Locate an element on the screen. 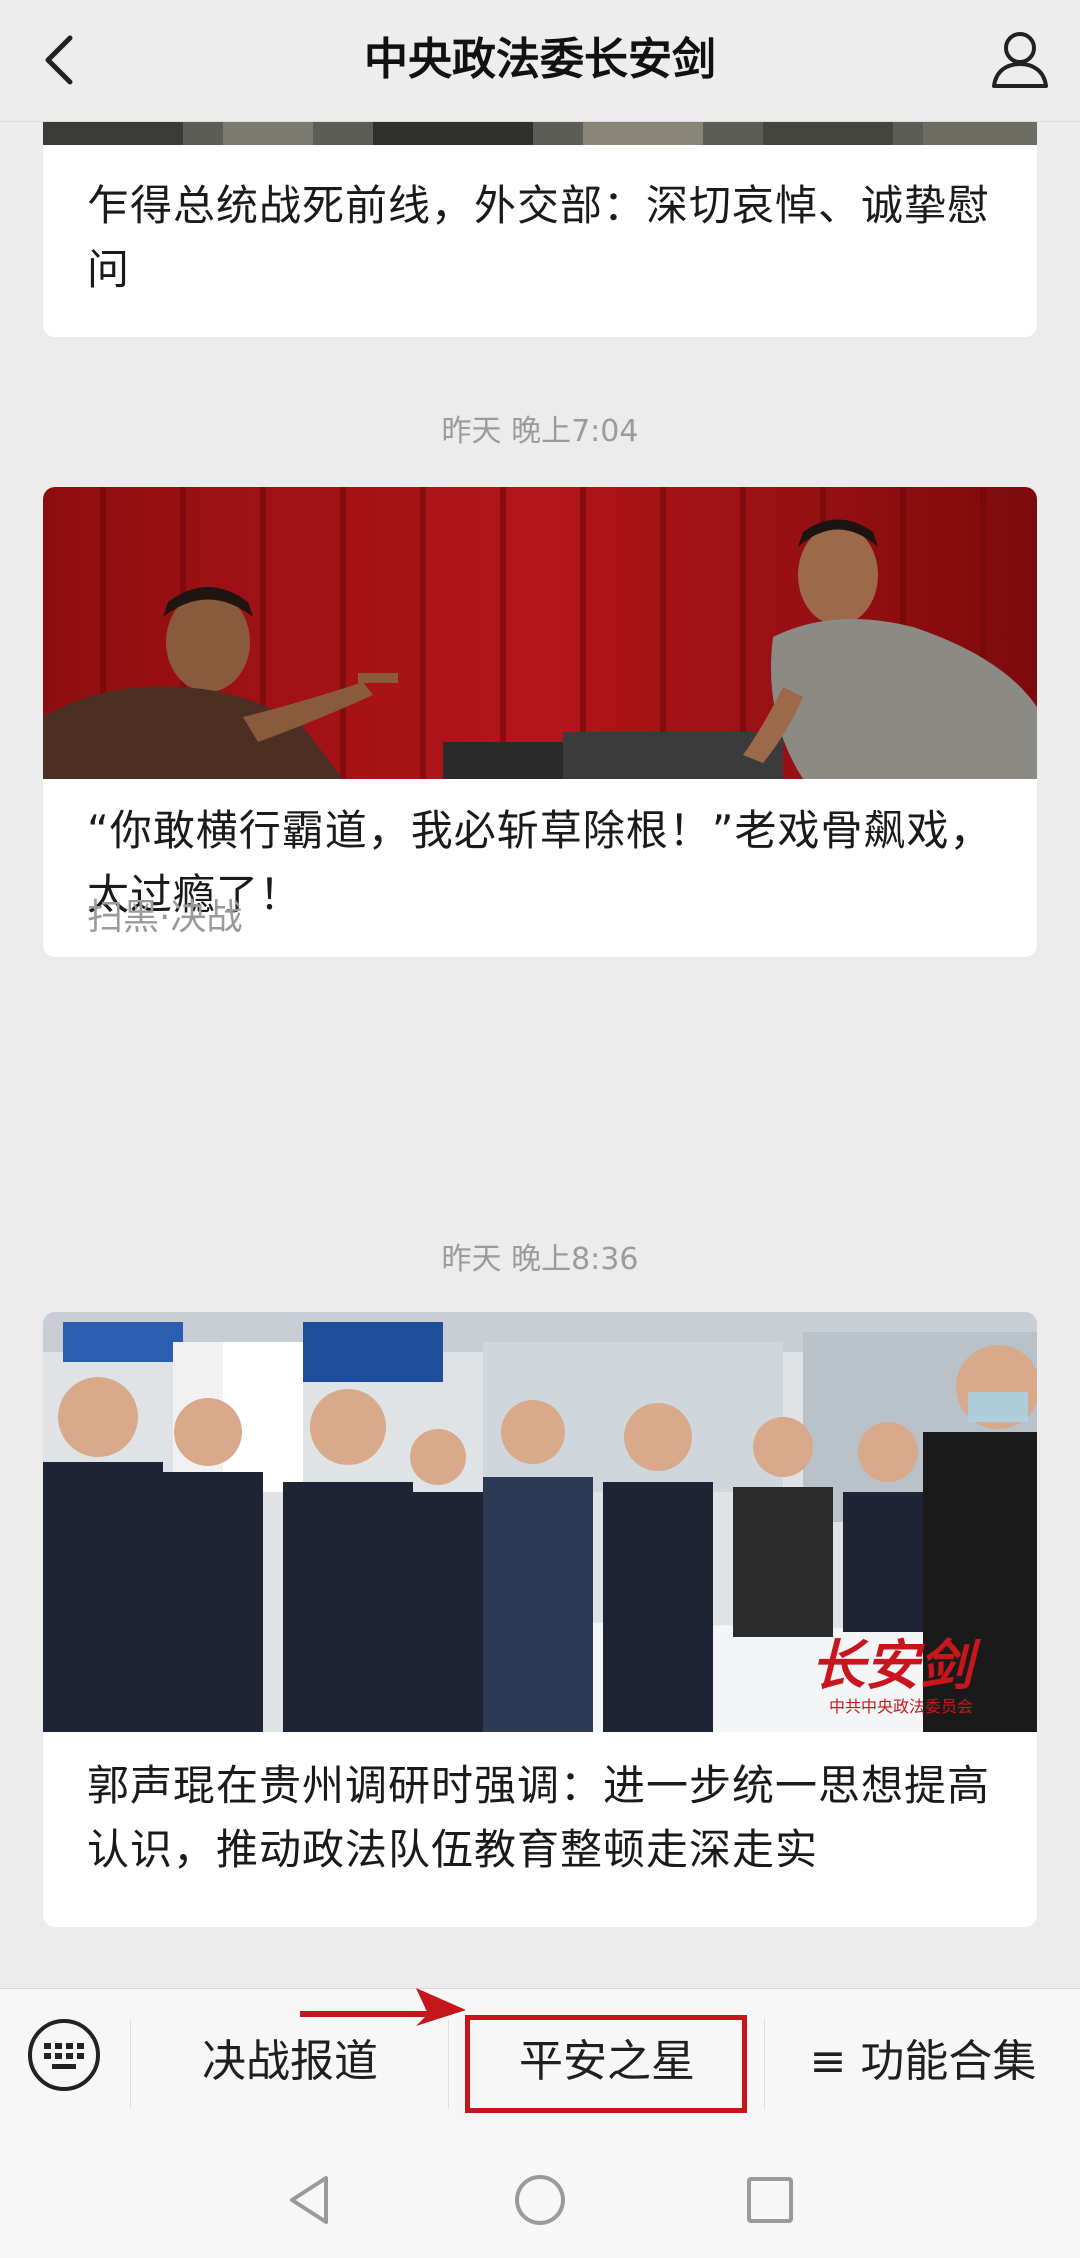 This screenshot has height=2258, width=1080. arrow-annotation-icon is located at coordinates (383, 1996).